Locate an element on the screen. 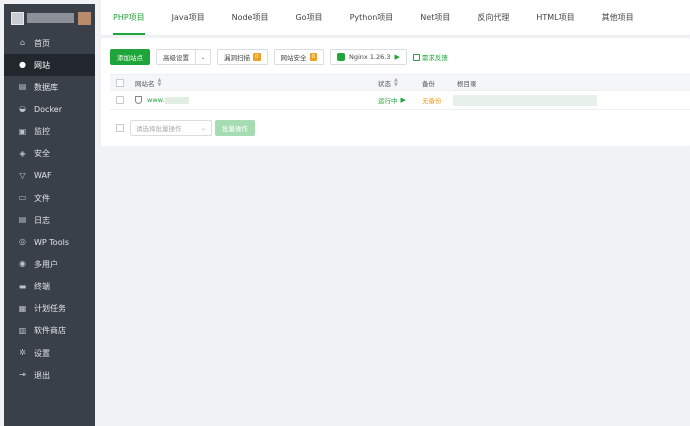 The height and width of the screenshot is (426, 690). sidebar-item-3: ◒ Docker is located at coordinates (49, 109).